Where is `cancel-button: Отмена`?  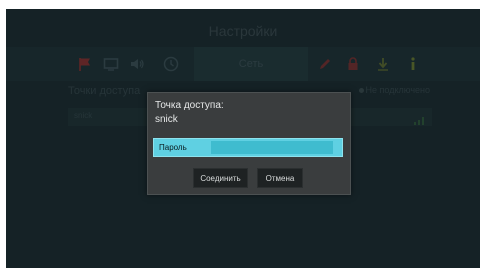
cancel-button: Отмена is located at coordinates (280, 178).